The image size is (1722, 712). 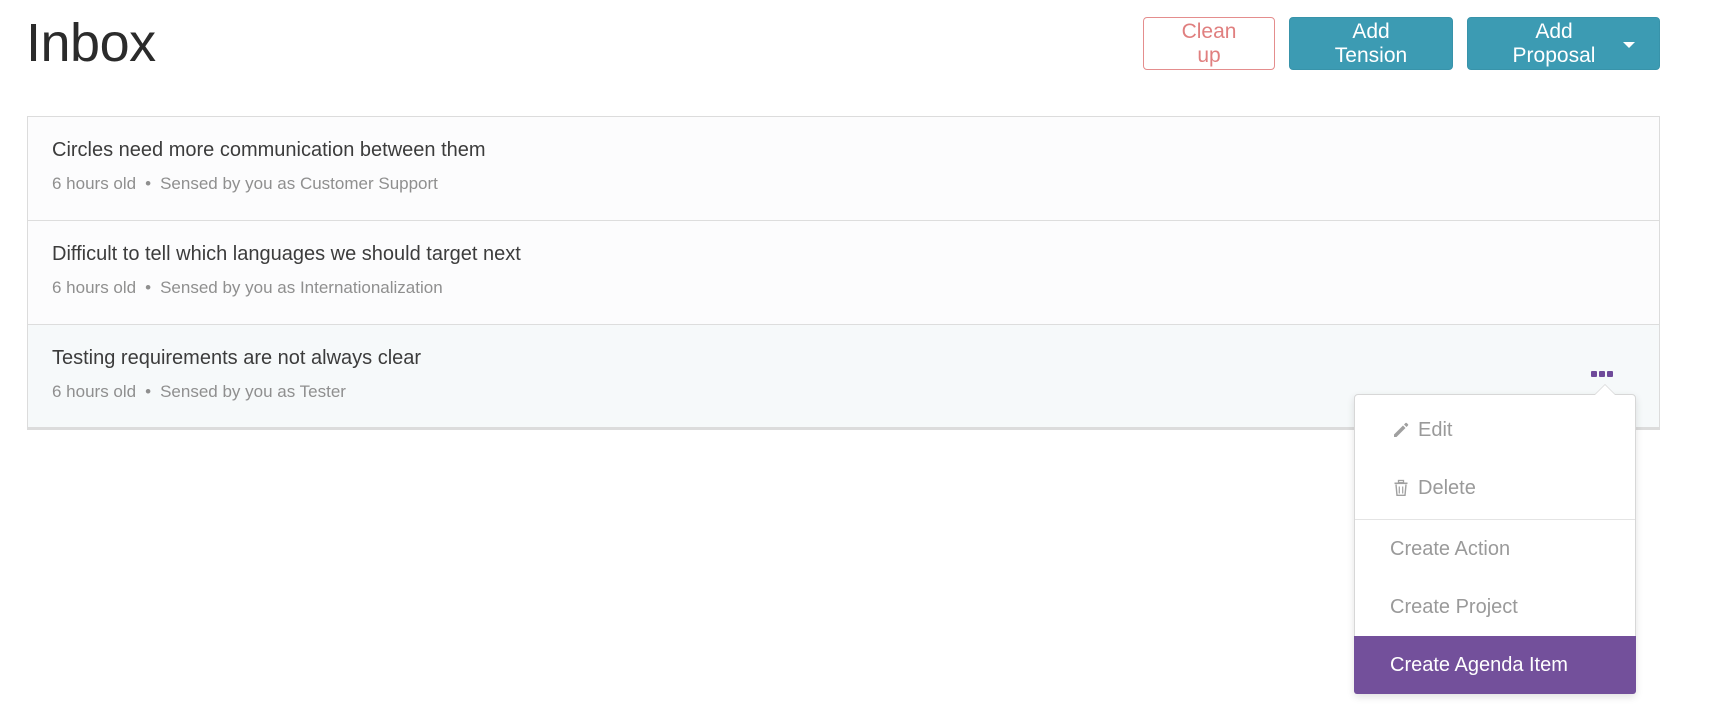 I want to click on menu-item-edit-label: Edit, so click(x=1435, y=429).